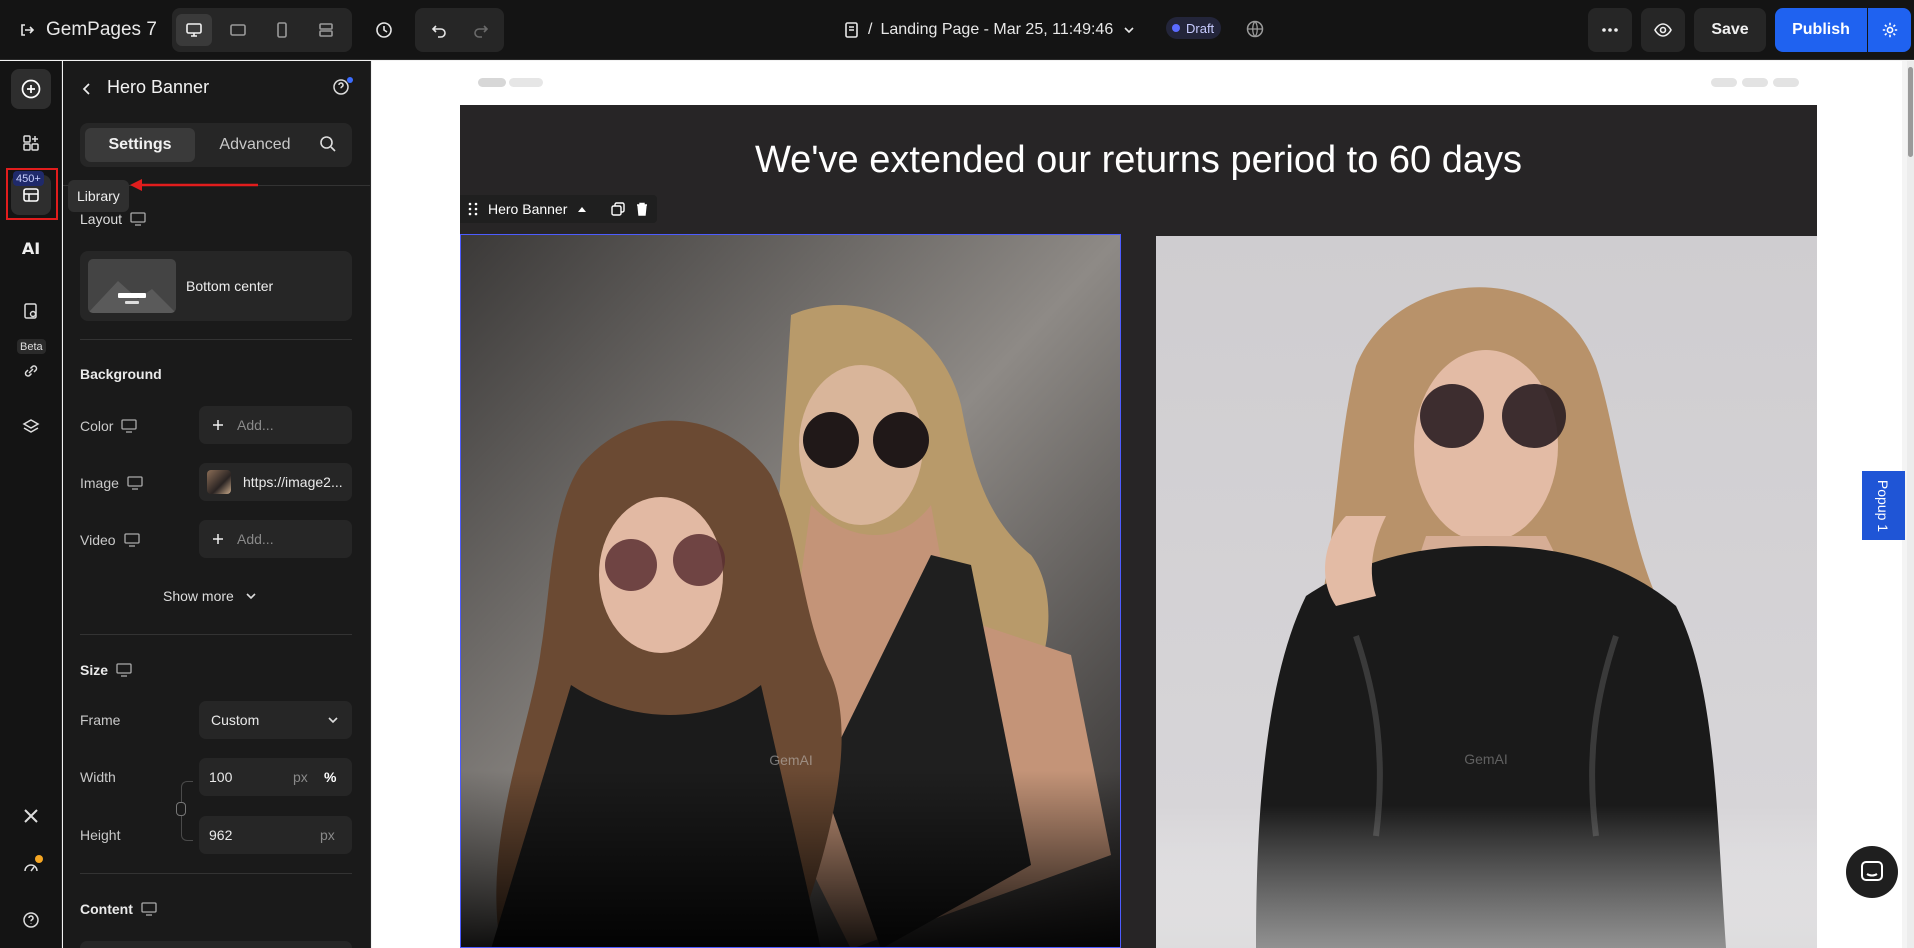 The height and width of the screenshot is (948, 1914). What do you see at coordinates (327, 835) in the screenshot?
I see `height-unit: px` at bounding box center [327, 835].